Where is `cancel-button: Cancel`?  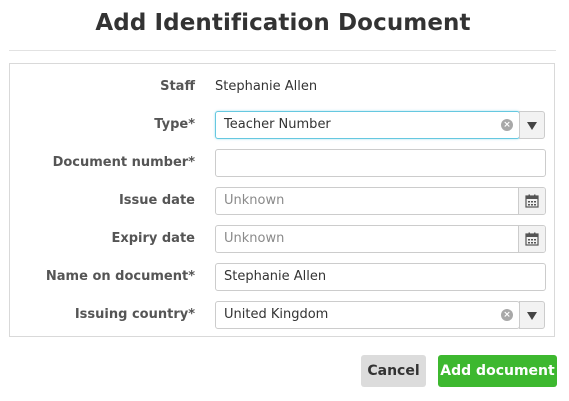
cancel-button: Cancel is located at coordinates (393, 371).